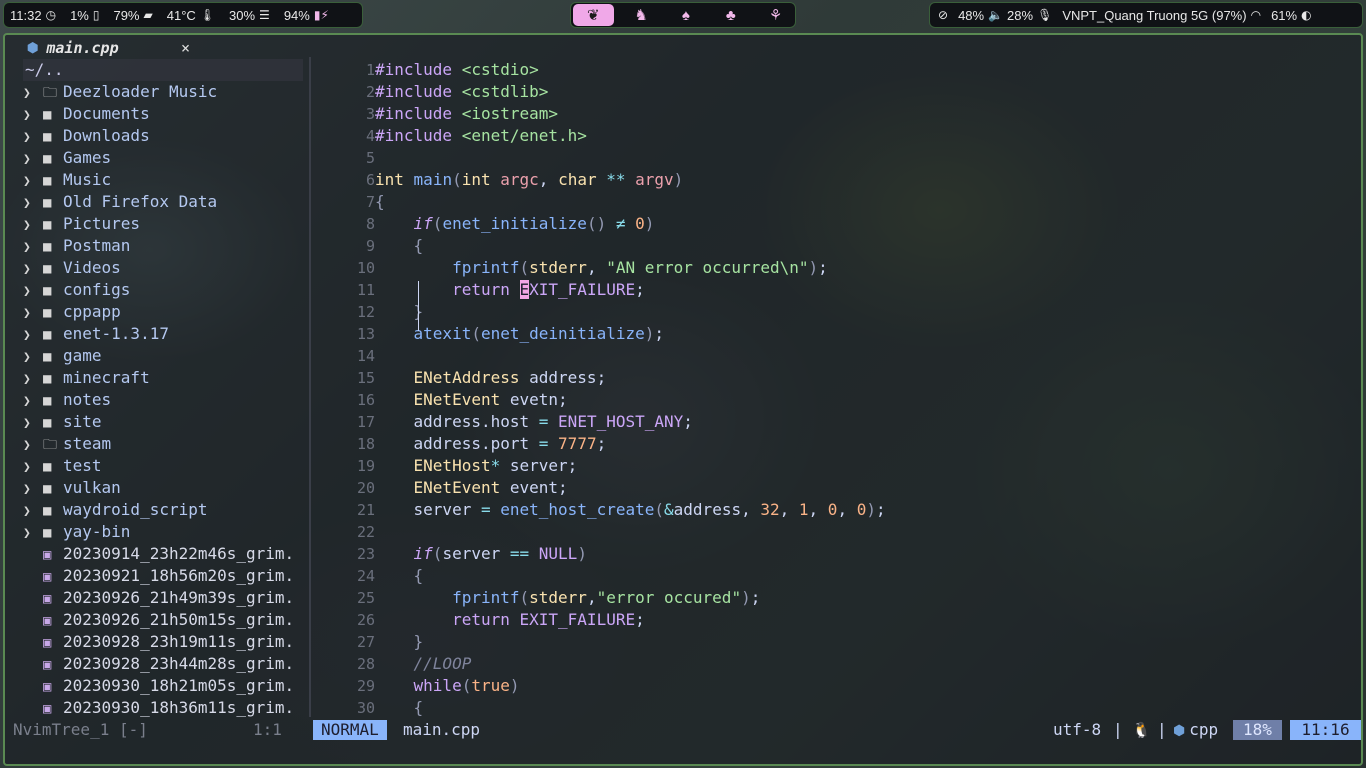 This screenshot has height=768, width=1366. What do you see at coordinates (365, 554) in the screenshot?
I see `line-number: 23` at bounding box center [365, 554].